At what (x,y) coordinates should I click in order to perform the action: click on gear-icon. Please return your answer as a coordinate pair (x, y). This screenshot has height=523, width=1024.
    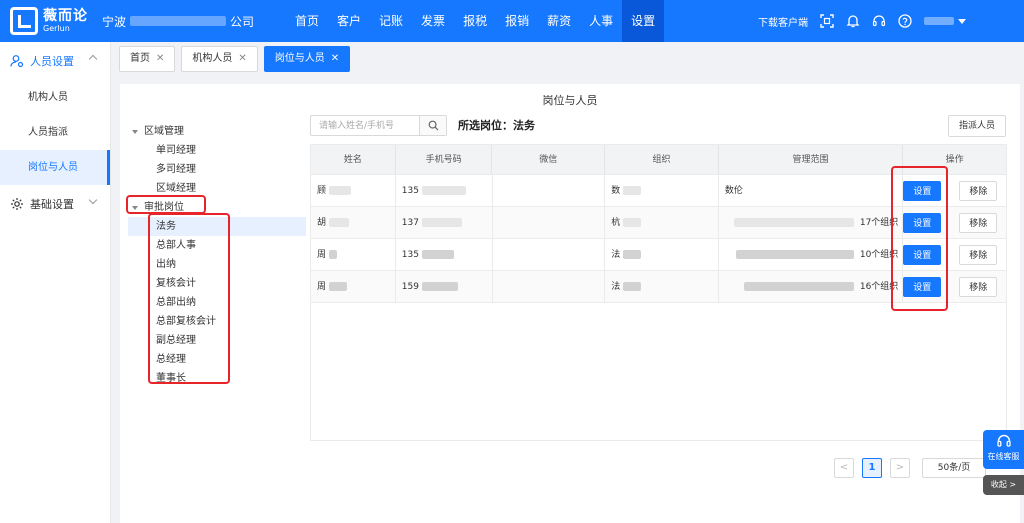
    Looking at the image, I should click on (17, 204).